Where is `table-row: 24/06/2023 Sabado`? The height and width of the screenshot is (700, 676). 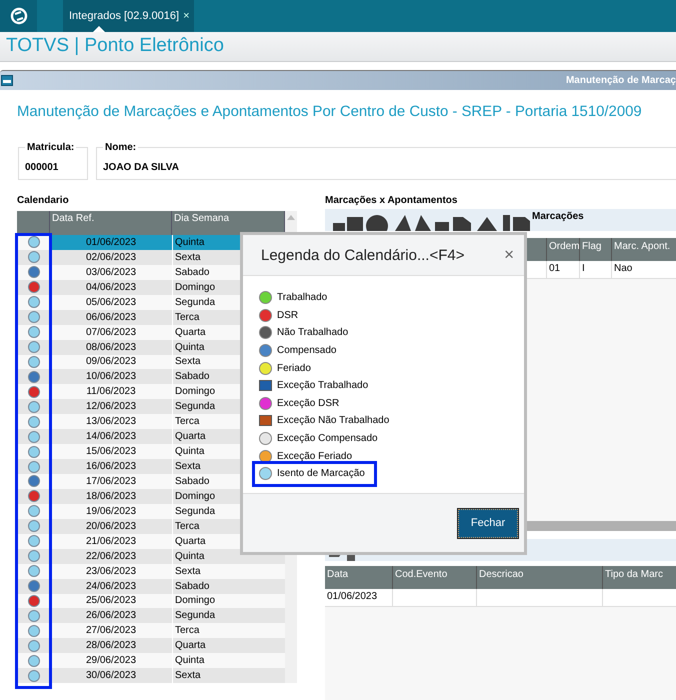
table-row: 24/06/2023 Sabado is located at coordinates (151, 586).